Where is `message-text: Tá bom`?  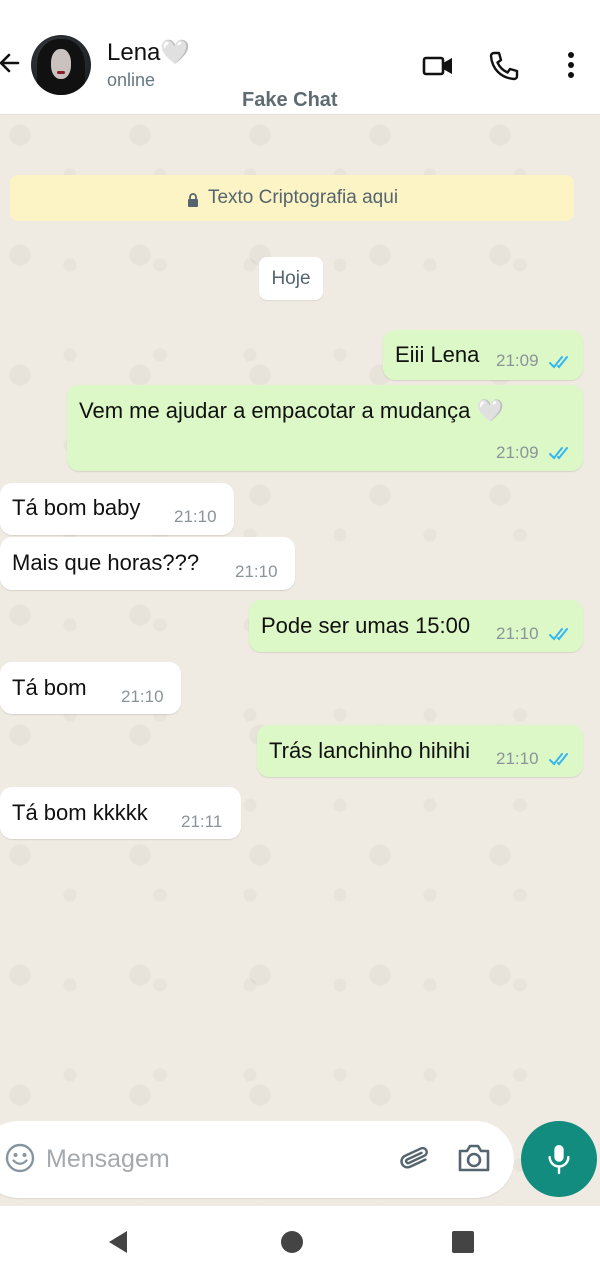
message-text: Tá bom is located at coordinates (49, 687).